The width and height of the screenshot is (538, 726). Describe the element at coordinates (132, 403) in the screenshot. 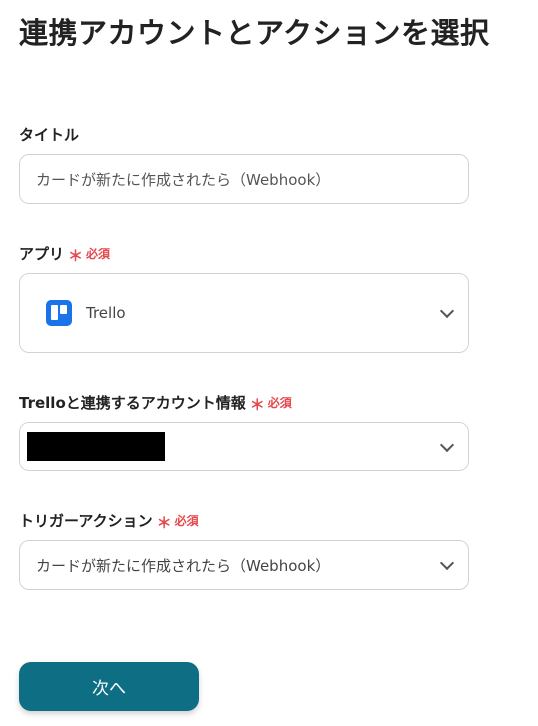

I see `account-label-text: Trelloと連携するアカウント情報` at that location.